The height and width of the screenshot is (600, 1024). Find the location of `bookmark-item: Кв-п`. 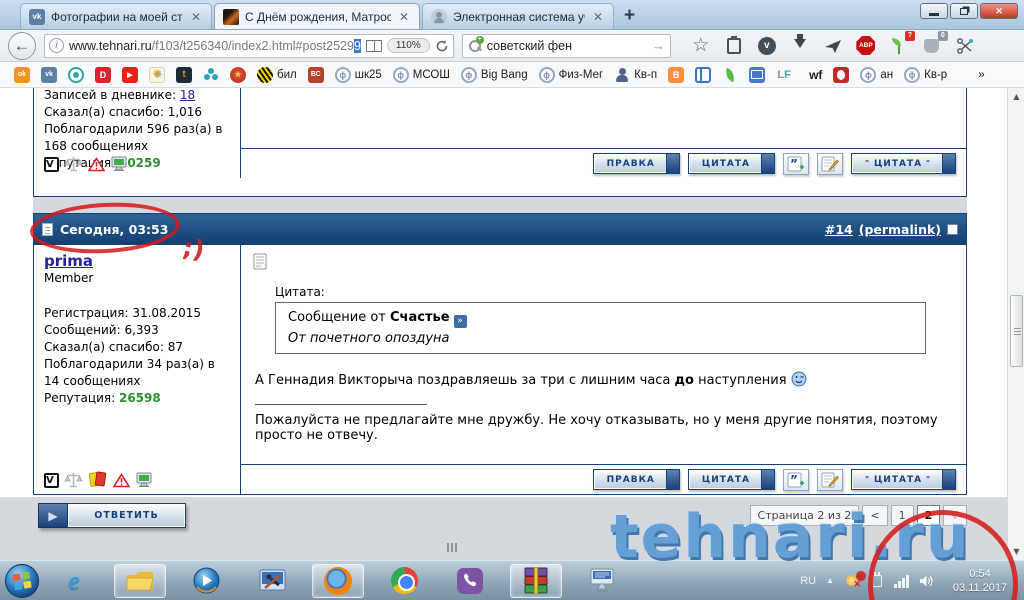

bookmark-item: Кв-п is located at coordinates (635, 75).